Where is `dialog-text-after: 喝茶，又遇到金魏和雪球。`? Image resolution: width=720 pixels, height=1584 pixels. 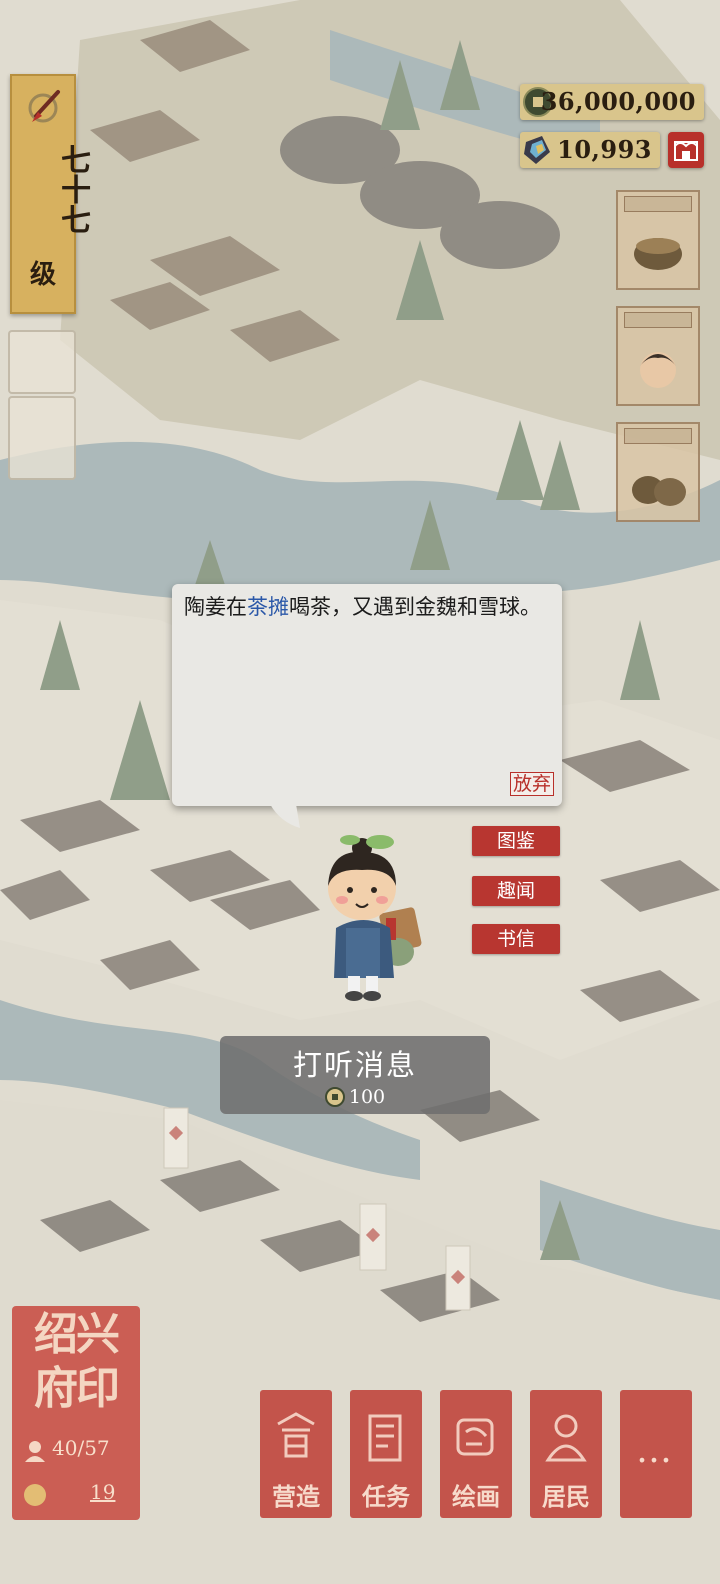
dialog-text-after: 喝茶，又遇到金魏和雪球。 is located at coordinates (415, 607).